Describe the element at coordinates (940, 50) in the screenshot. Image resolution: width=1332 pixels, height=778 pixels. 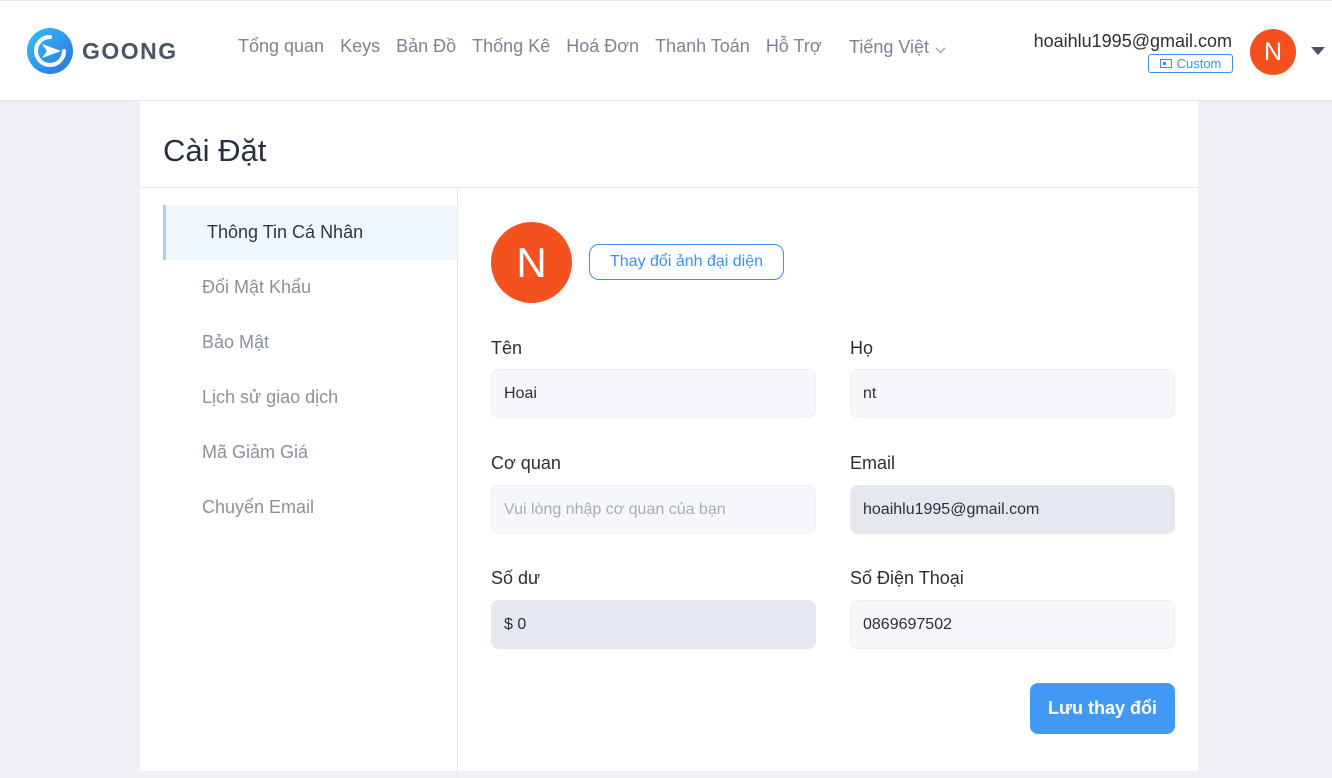
I see `chevron-down-icon` at that location.